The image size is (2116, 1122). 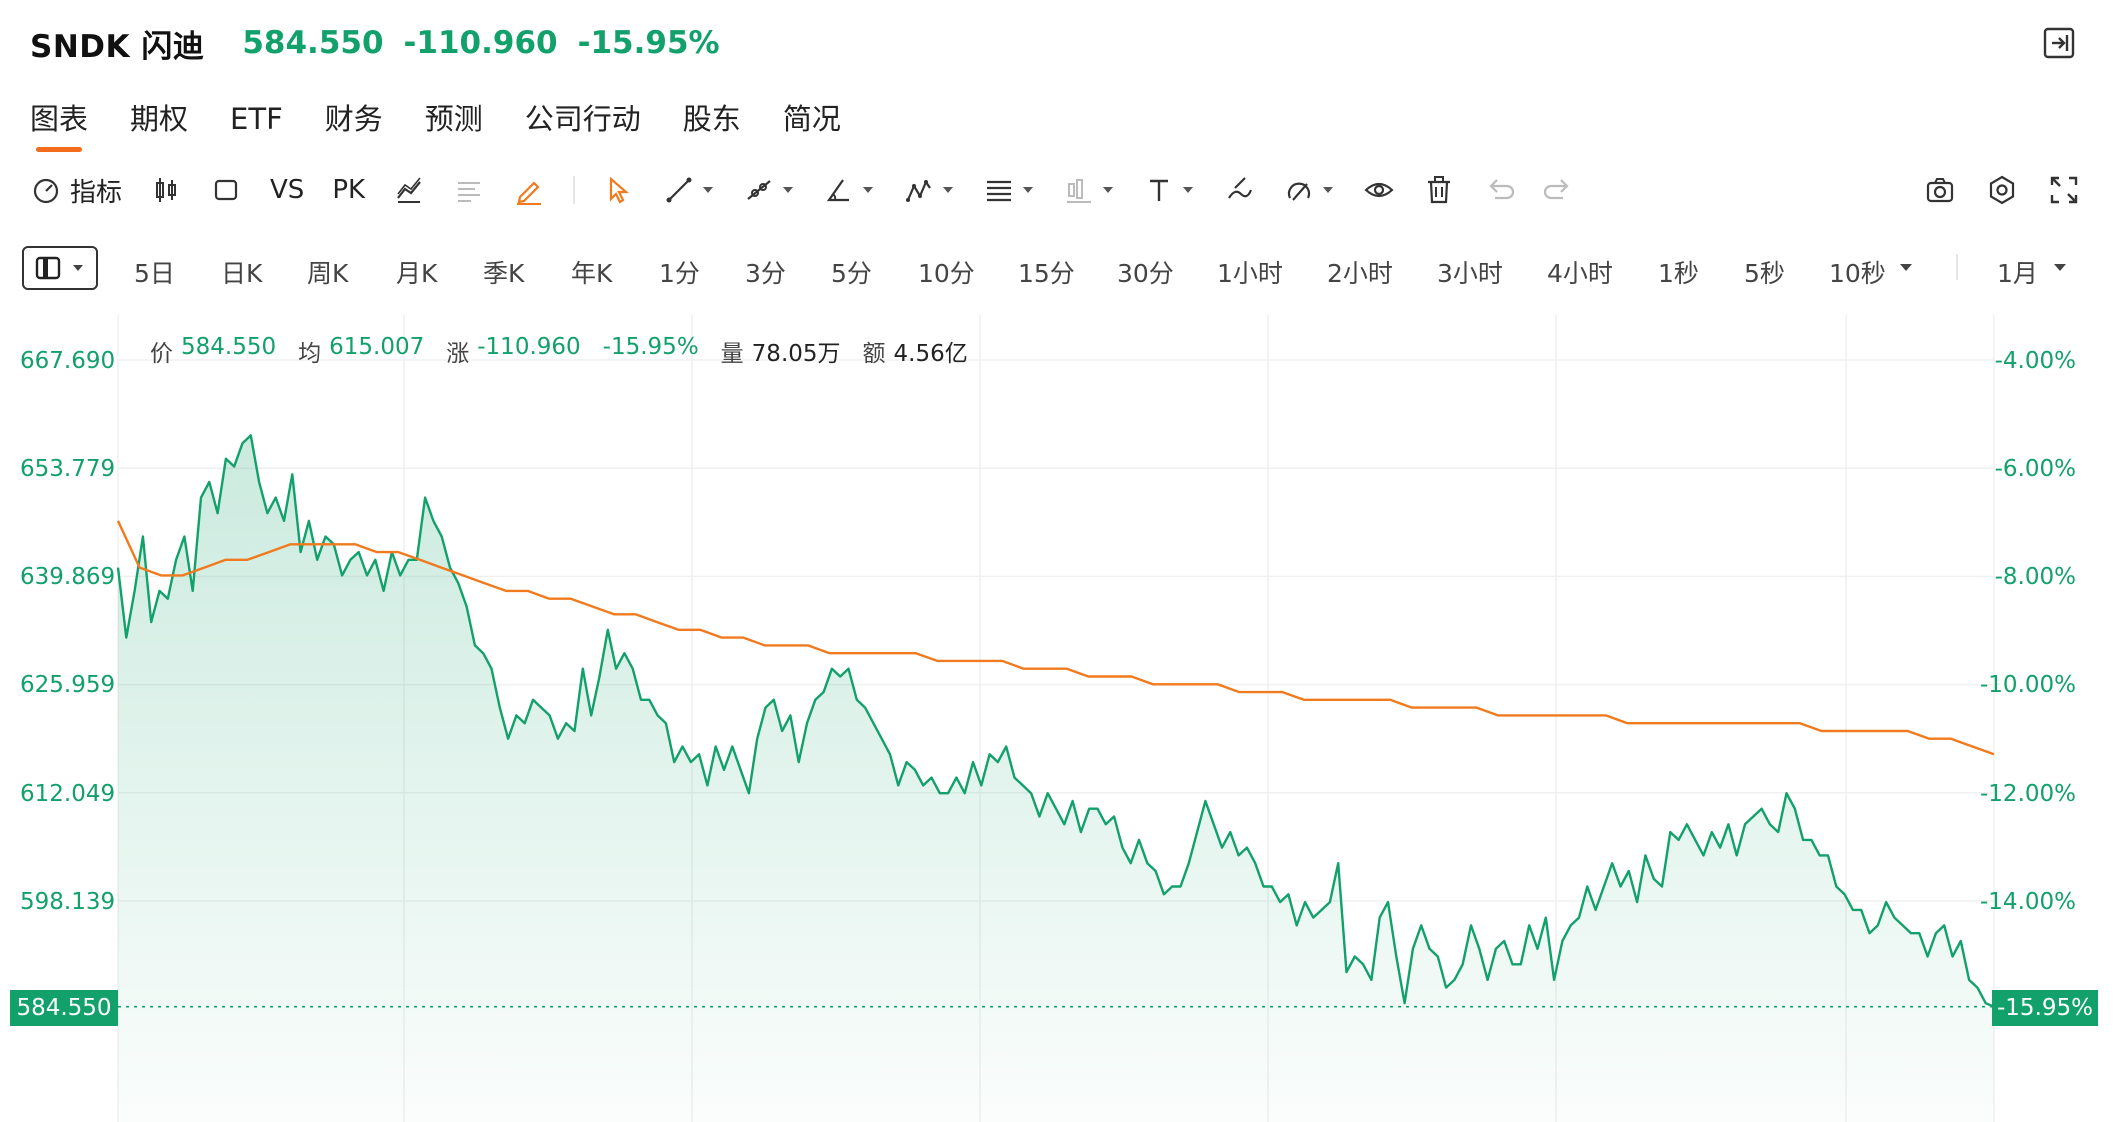 What do you see at coordinates (1089, 190) in the screenshot?
I see `measure-icon` at bounding box center [1089, 190].